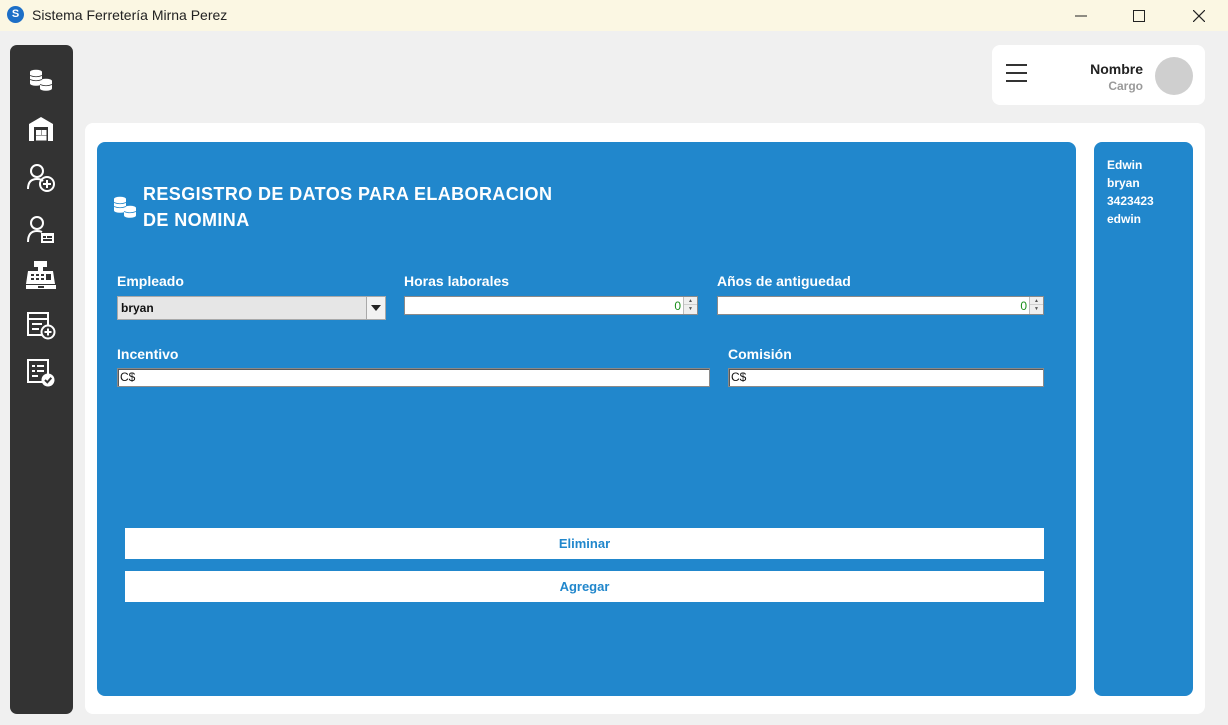 The width and height of the screenshot is (1228, 725). I want to click on cash-register-icon, so click(41, 275).